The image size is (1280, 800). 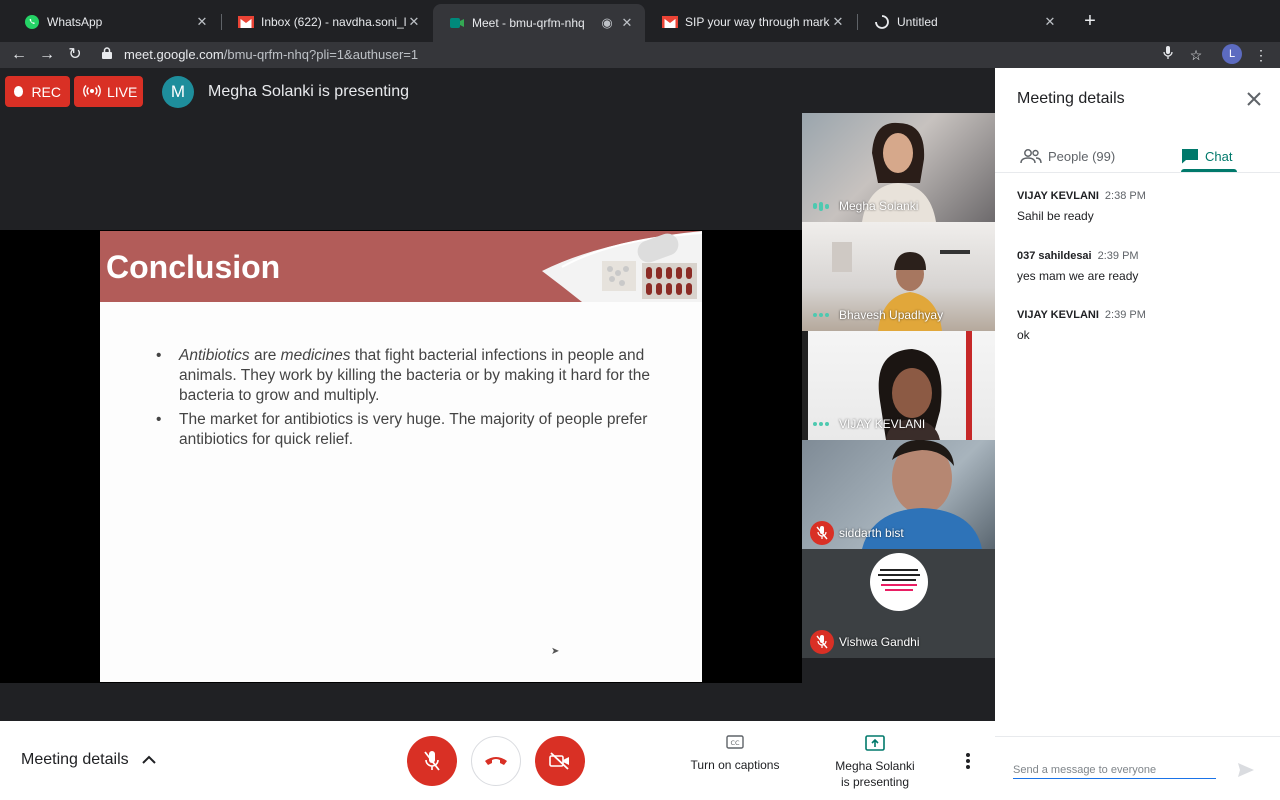 I want to click on gmail-icon, so click(x=670, y=22).